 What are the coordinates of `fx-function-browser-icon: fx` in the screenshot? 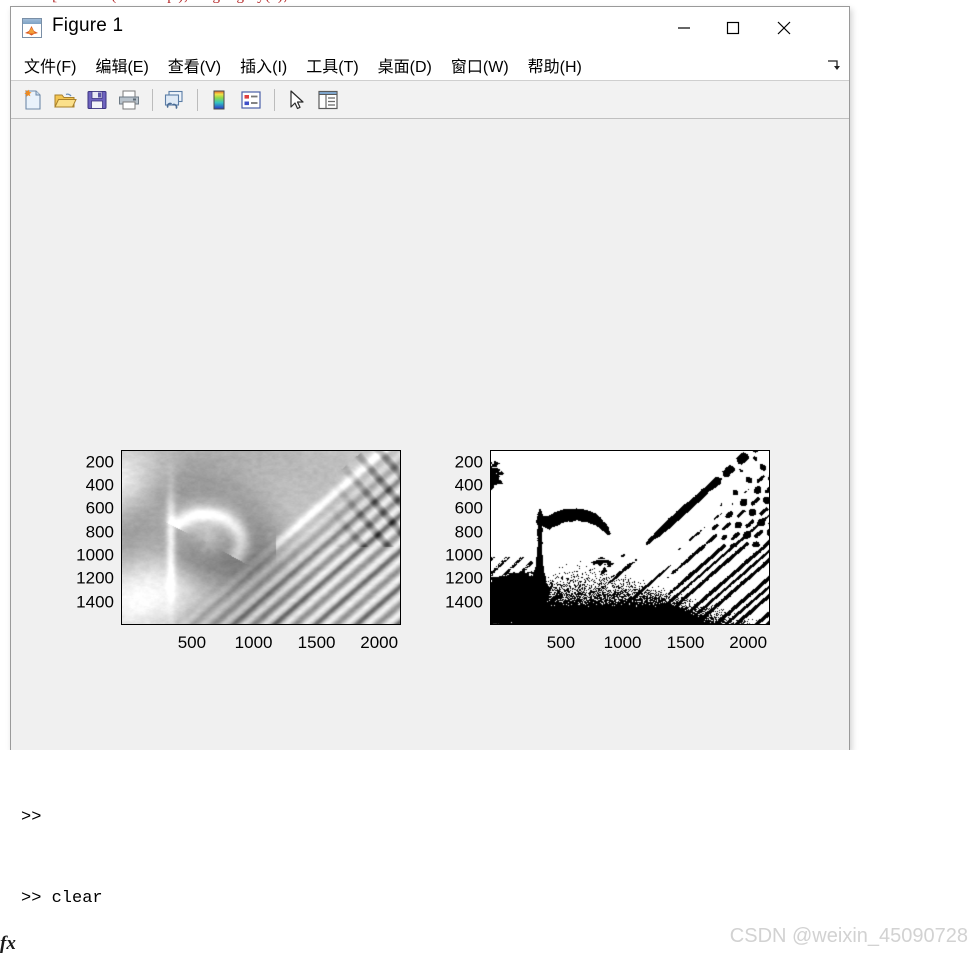 It's located at (11, 944).